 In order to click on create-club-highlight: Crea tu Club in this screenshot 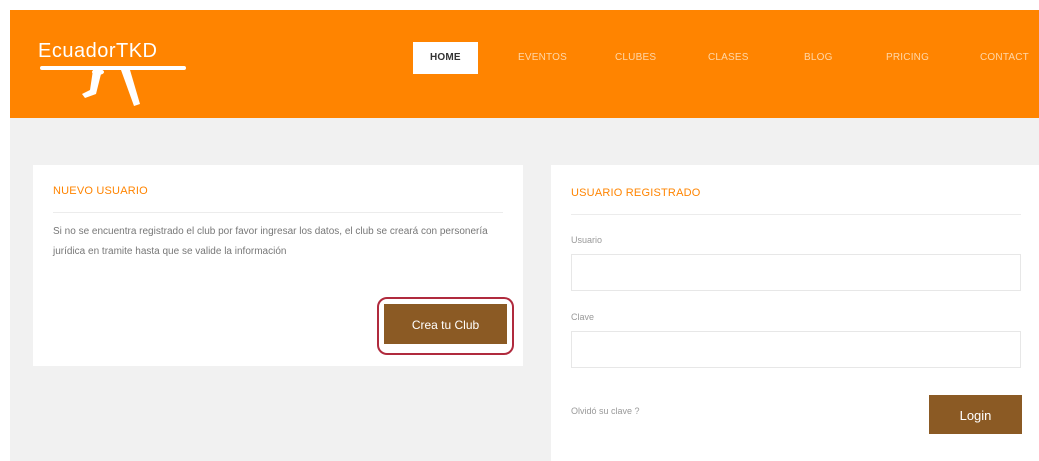, I will do `click(445, 326)`.